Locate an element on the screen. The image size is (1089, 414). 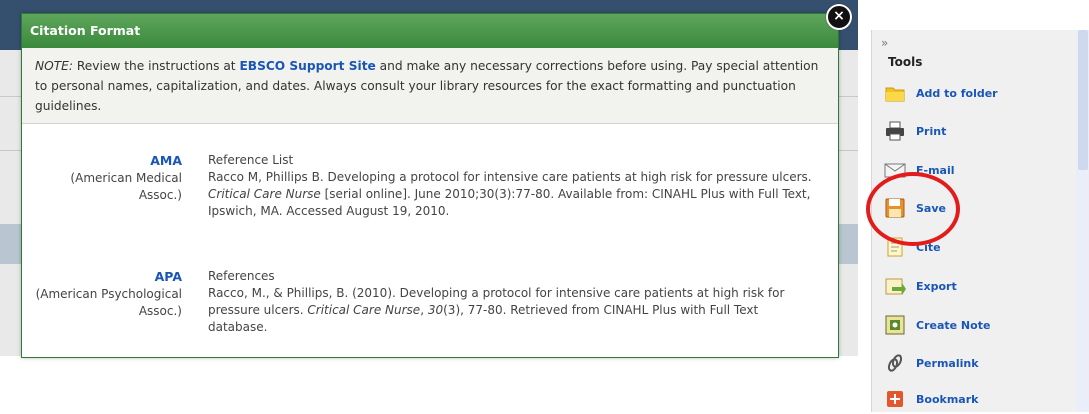
citation-heading: References is located at coordinates (241, 276).